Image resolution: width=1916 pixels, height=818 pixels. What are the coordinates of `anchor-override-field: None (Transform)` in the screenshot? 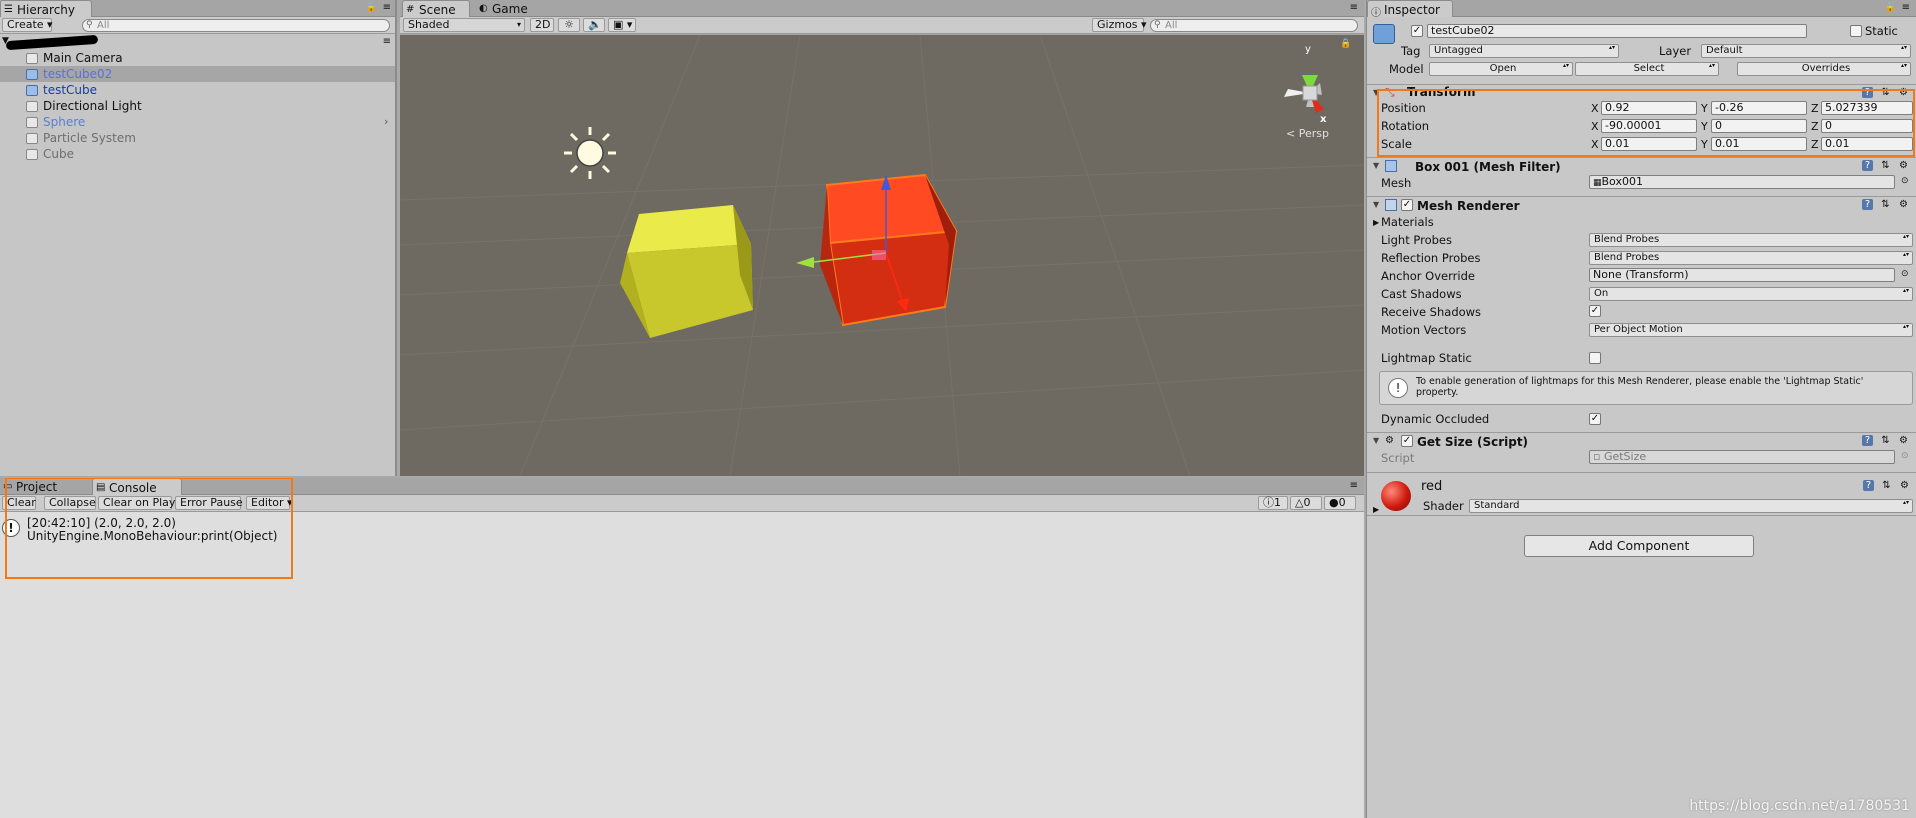 It's located at (1742, 275).